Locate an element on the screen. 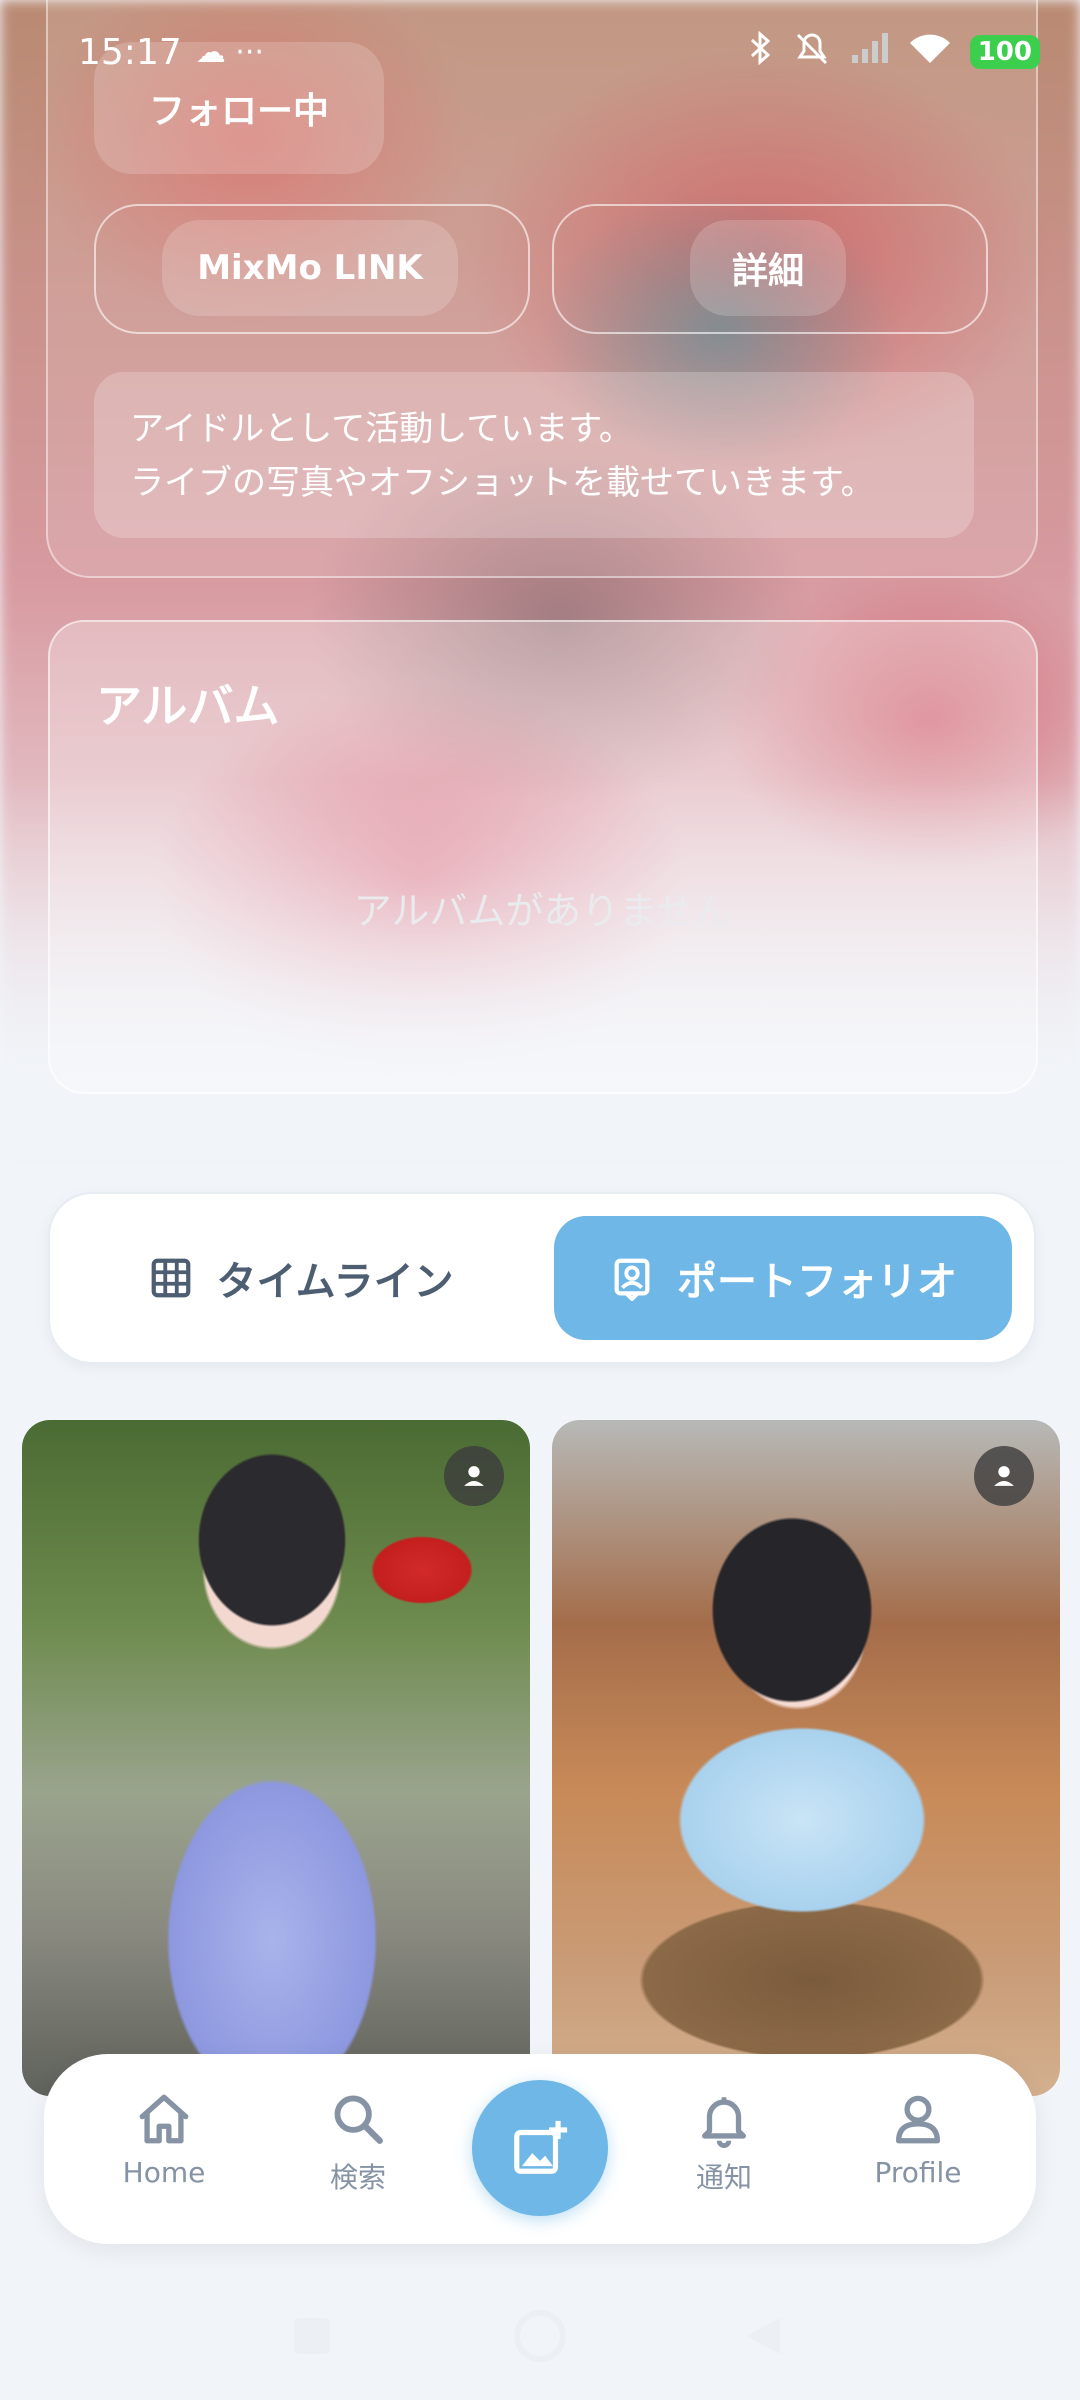 The image size is (1080, 2400). nav-profile: Profile is located at coordinates (918, 2139).